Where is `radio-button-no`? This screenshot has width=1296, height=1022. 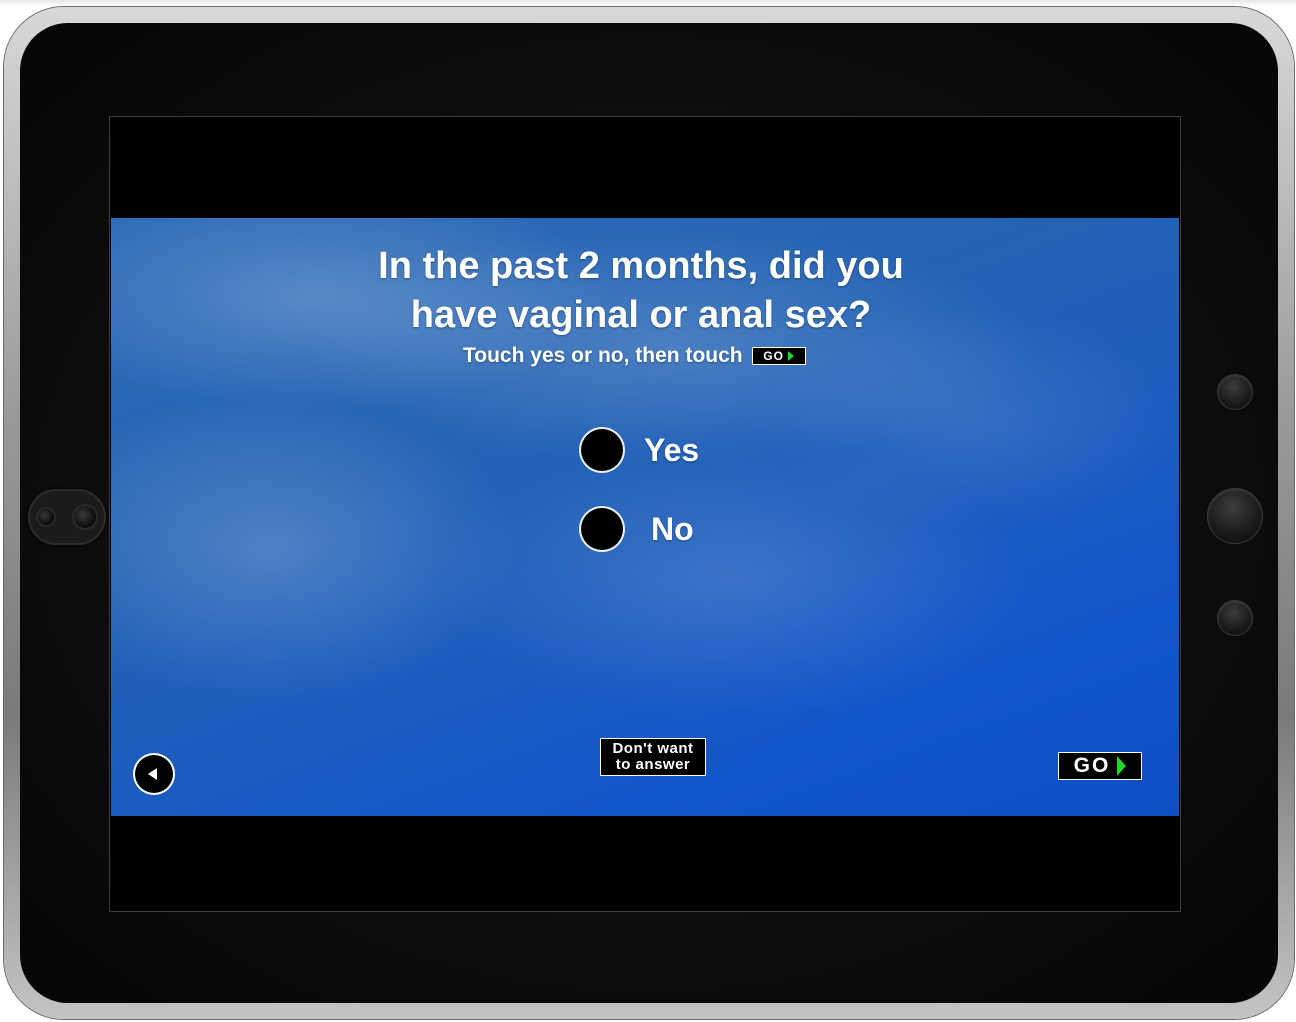 radio-button-no is located at coordinates (602, 529).